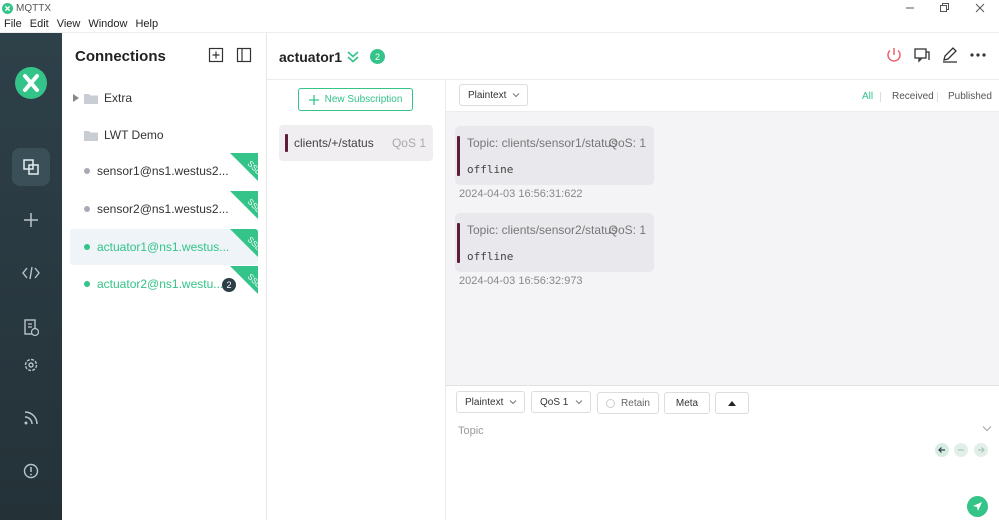  I want to click on plus-icon, so click(313, 99).